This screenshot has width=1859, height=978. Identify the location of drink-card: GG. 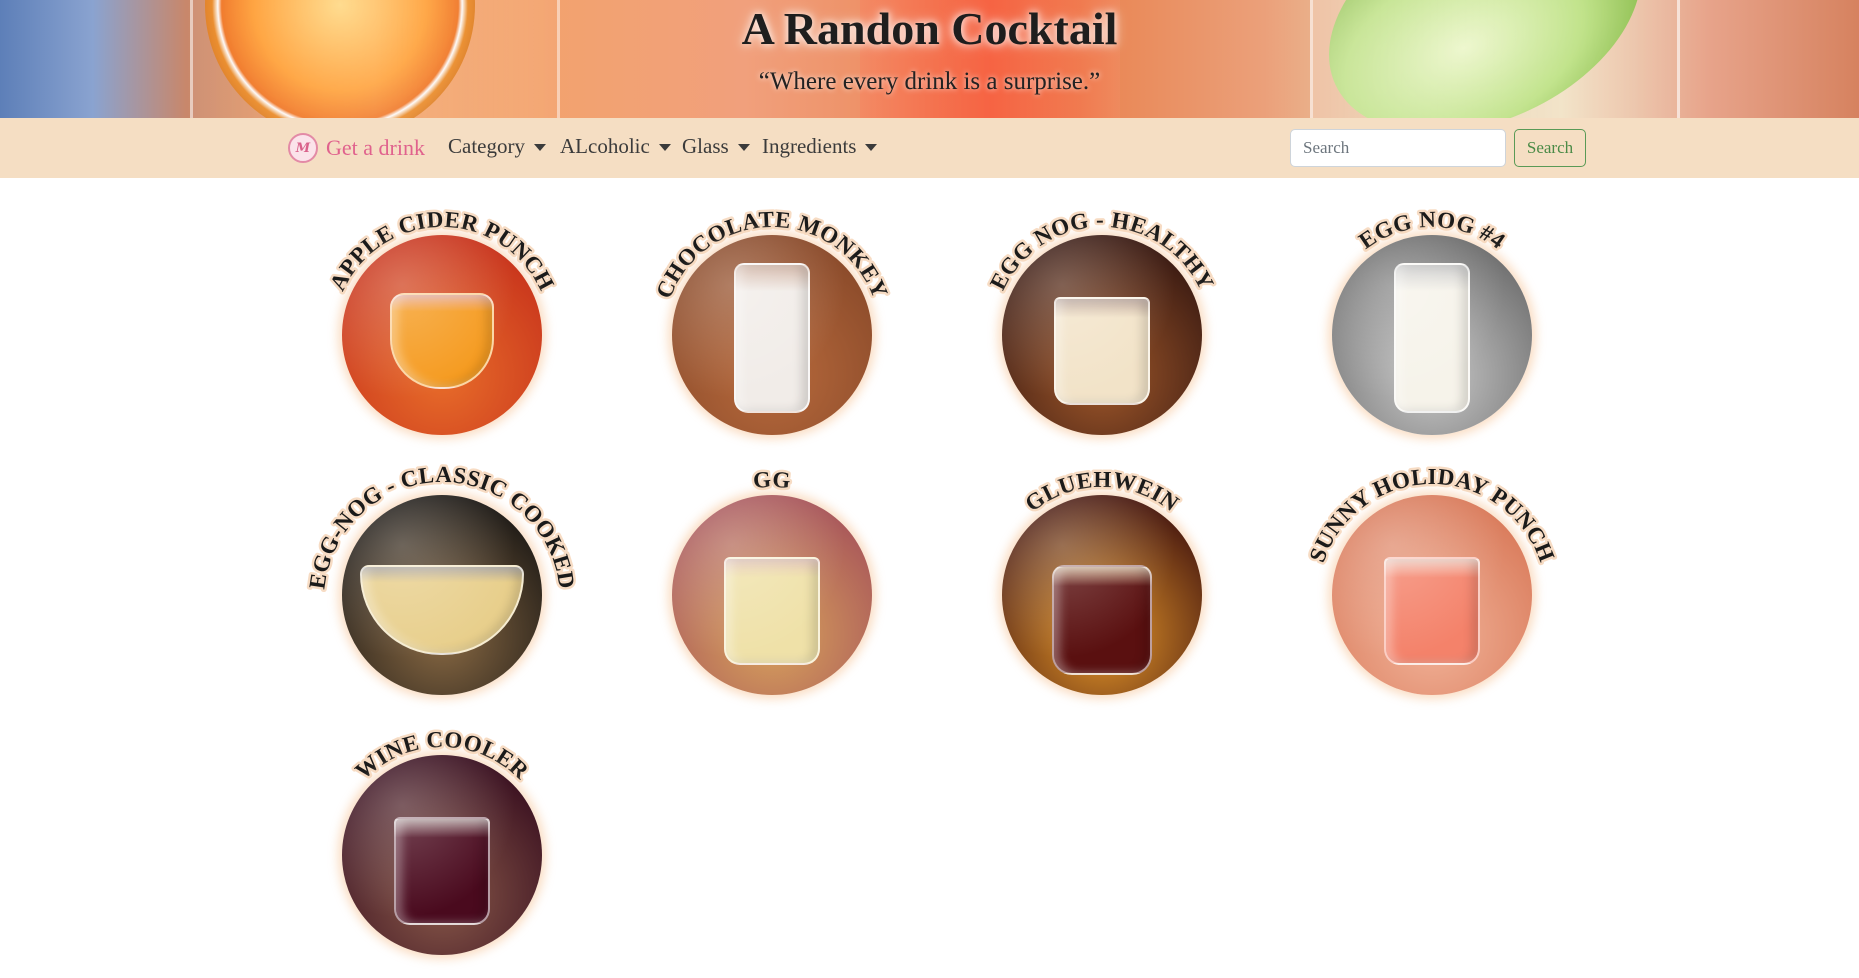
(772, 575).